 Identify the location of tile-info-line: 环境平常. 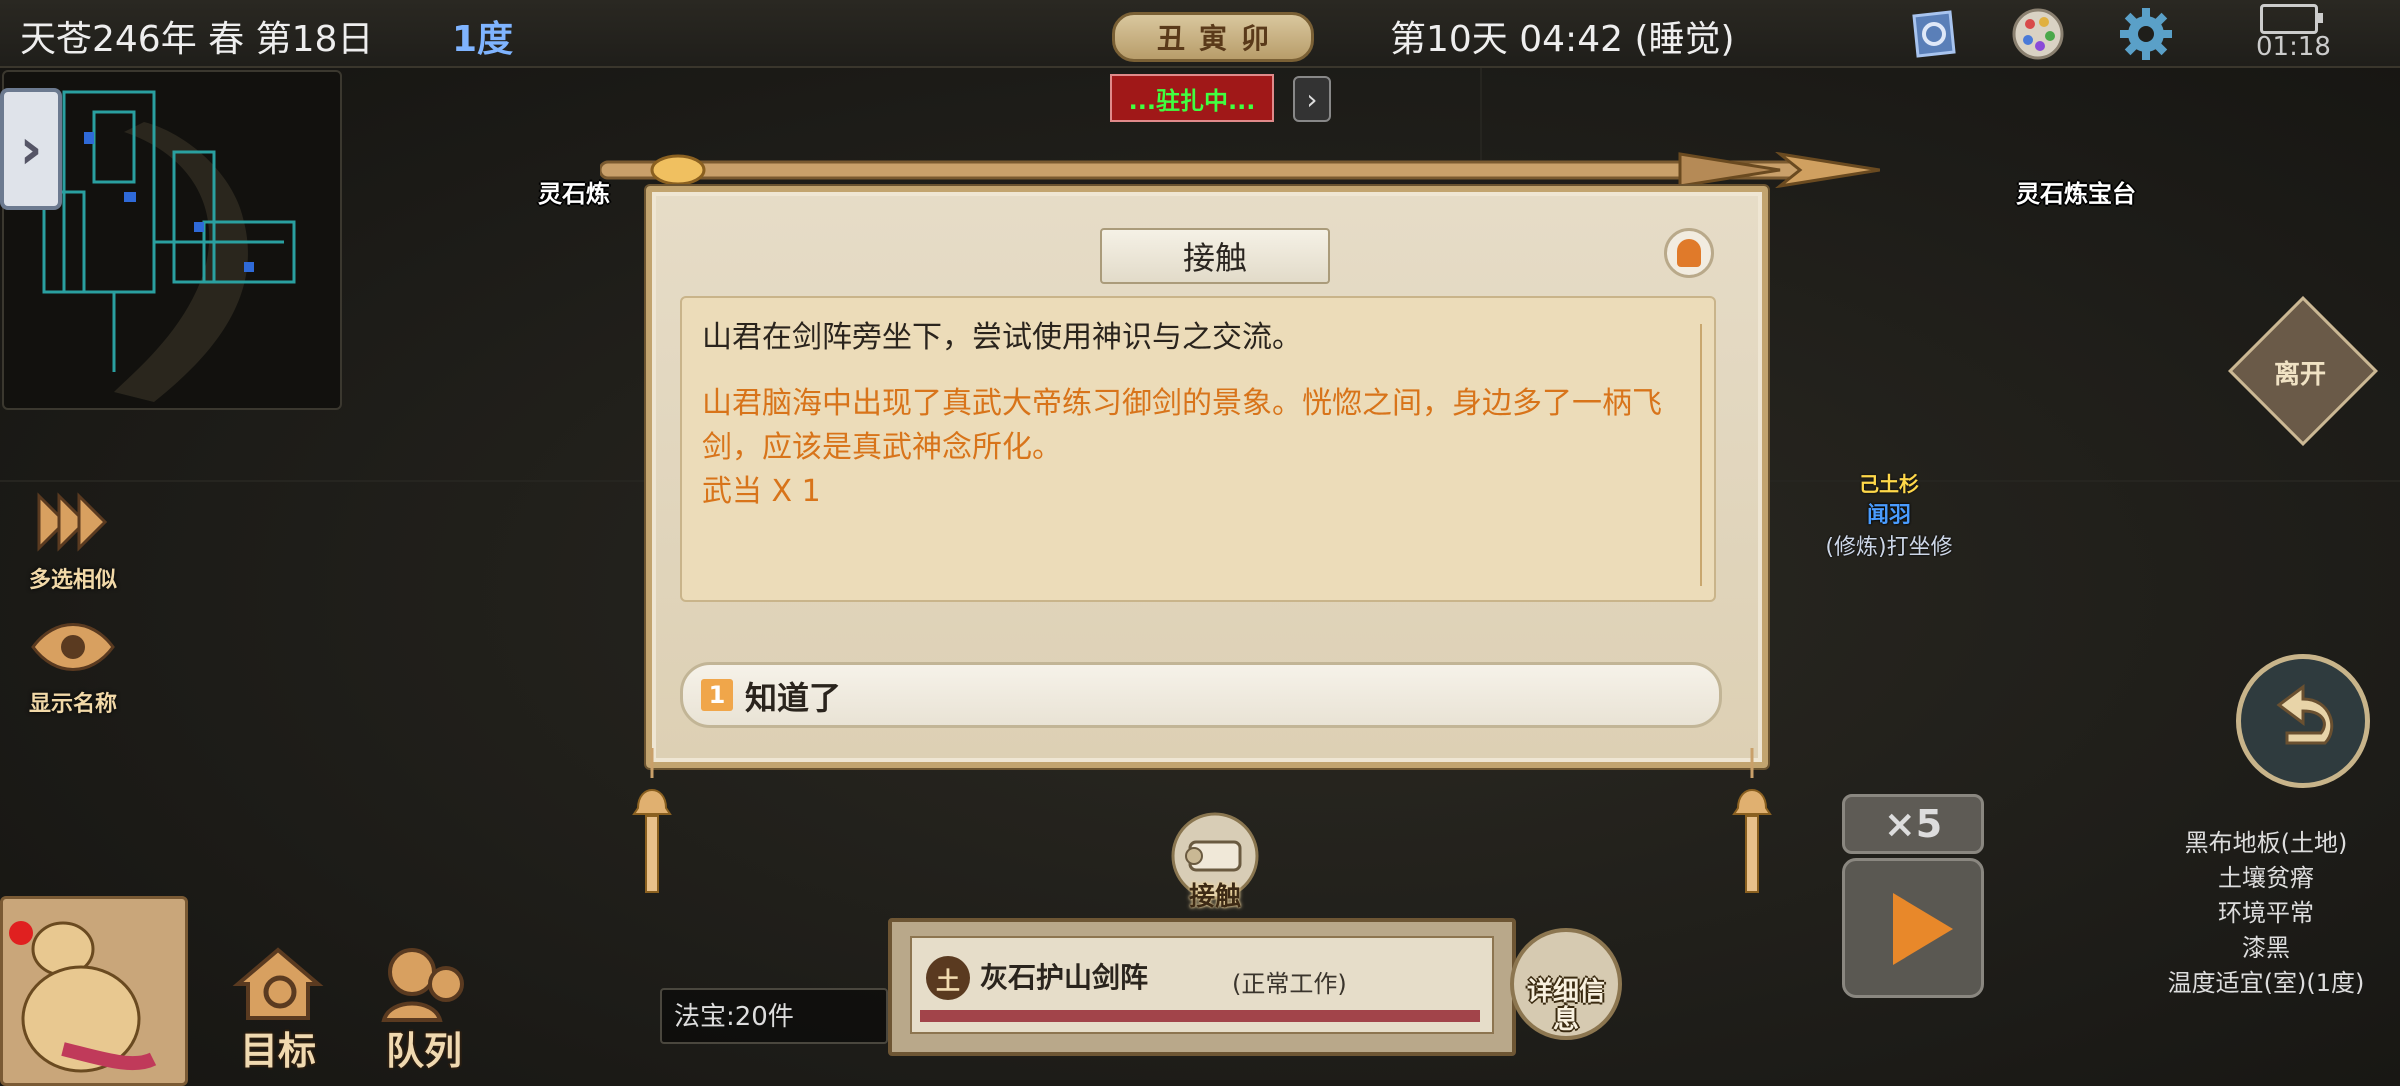
(2266, 913).